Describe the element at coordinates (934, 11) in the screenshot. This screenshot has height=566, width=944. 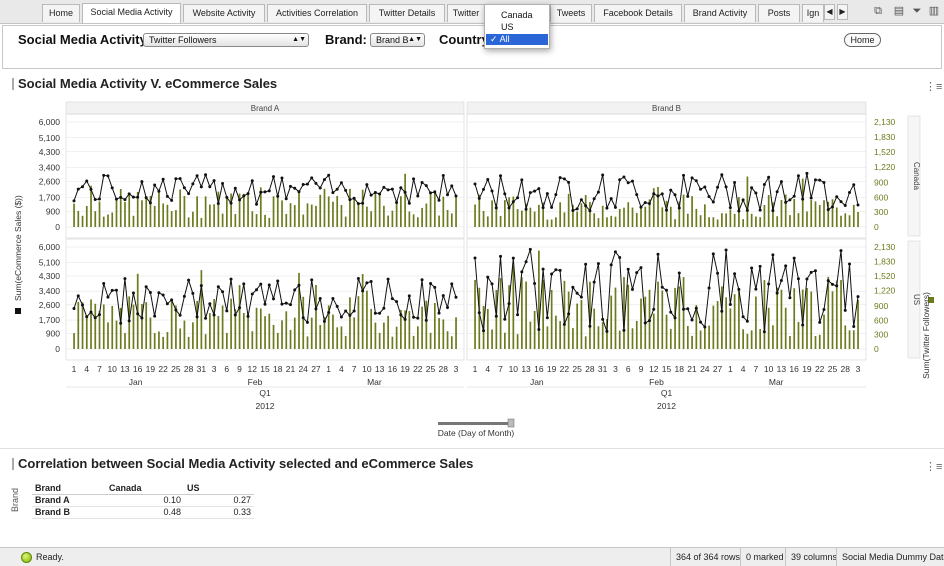
I see `panel-icon: ▥` at that location.